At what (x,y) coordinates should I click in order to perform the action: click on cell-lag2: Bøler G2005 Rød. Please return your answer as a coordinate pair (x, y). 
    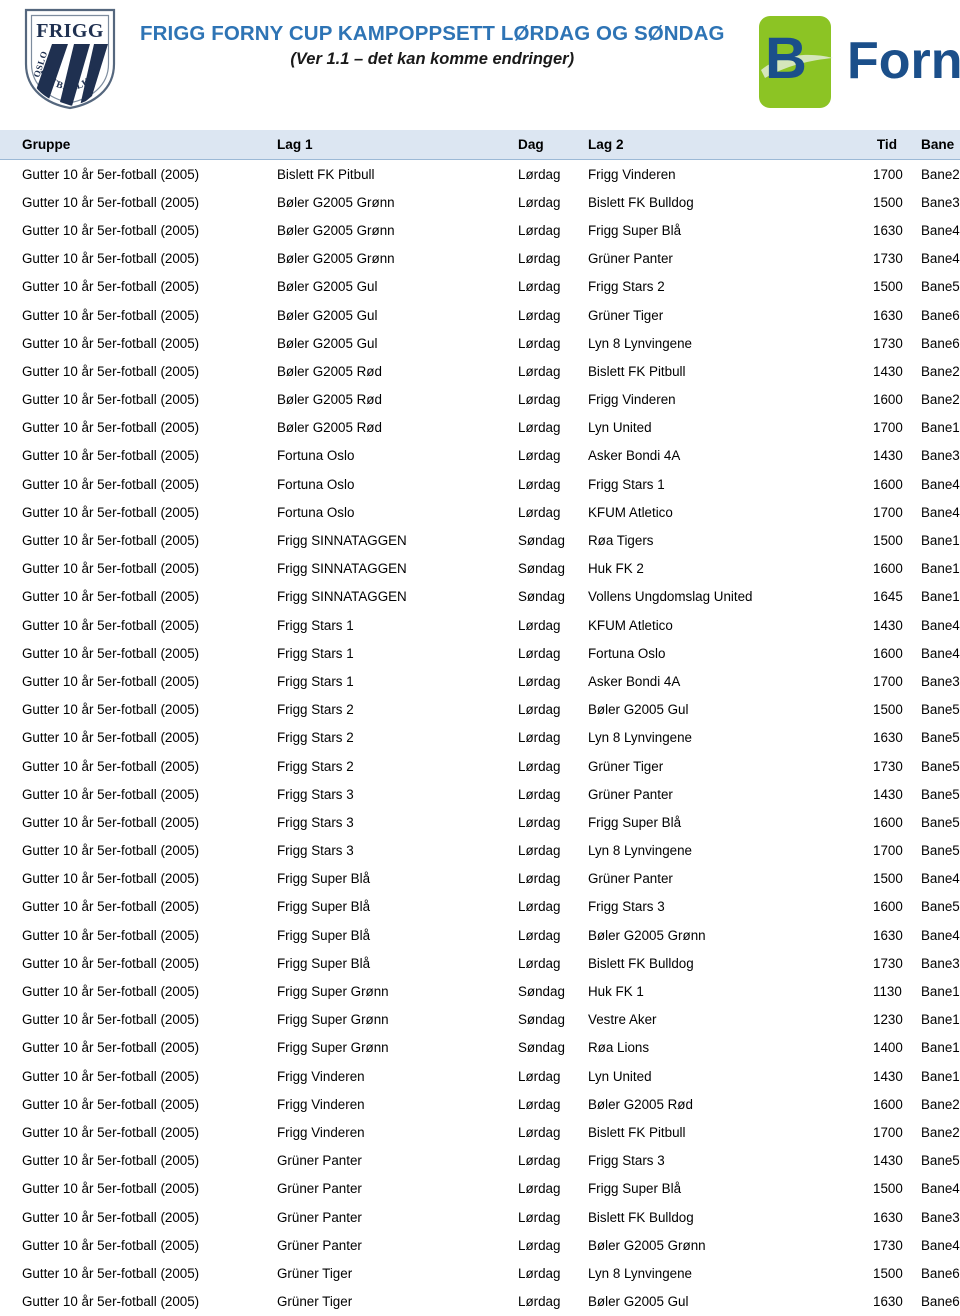
    Looking at the image, I should click on (640, 1104).